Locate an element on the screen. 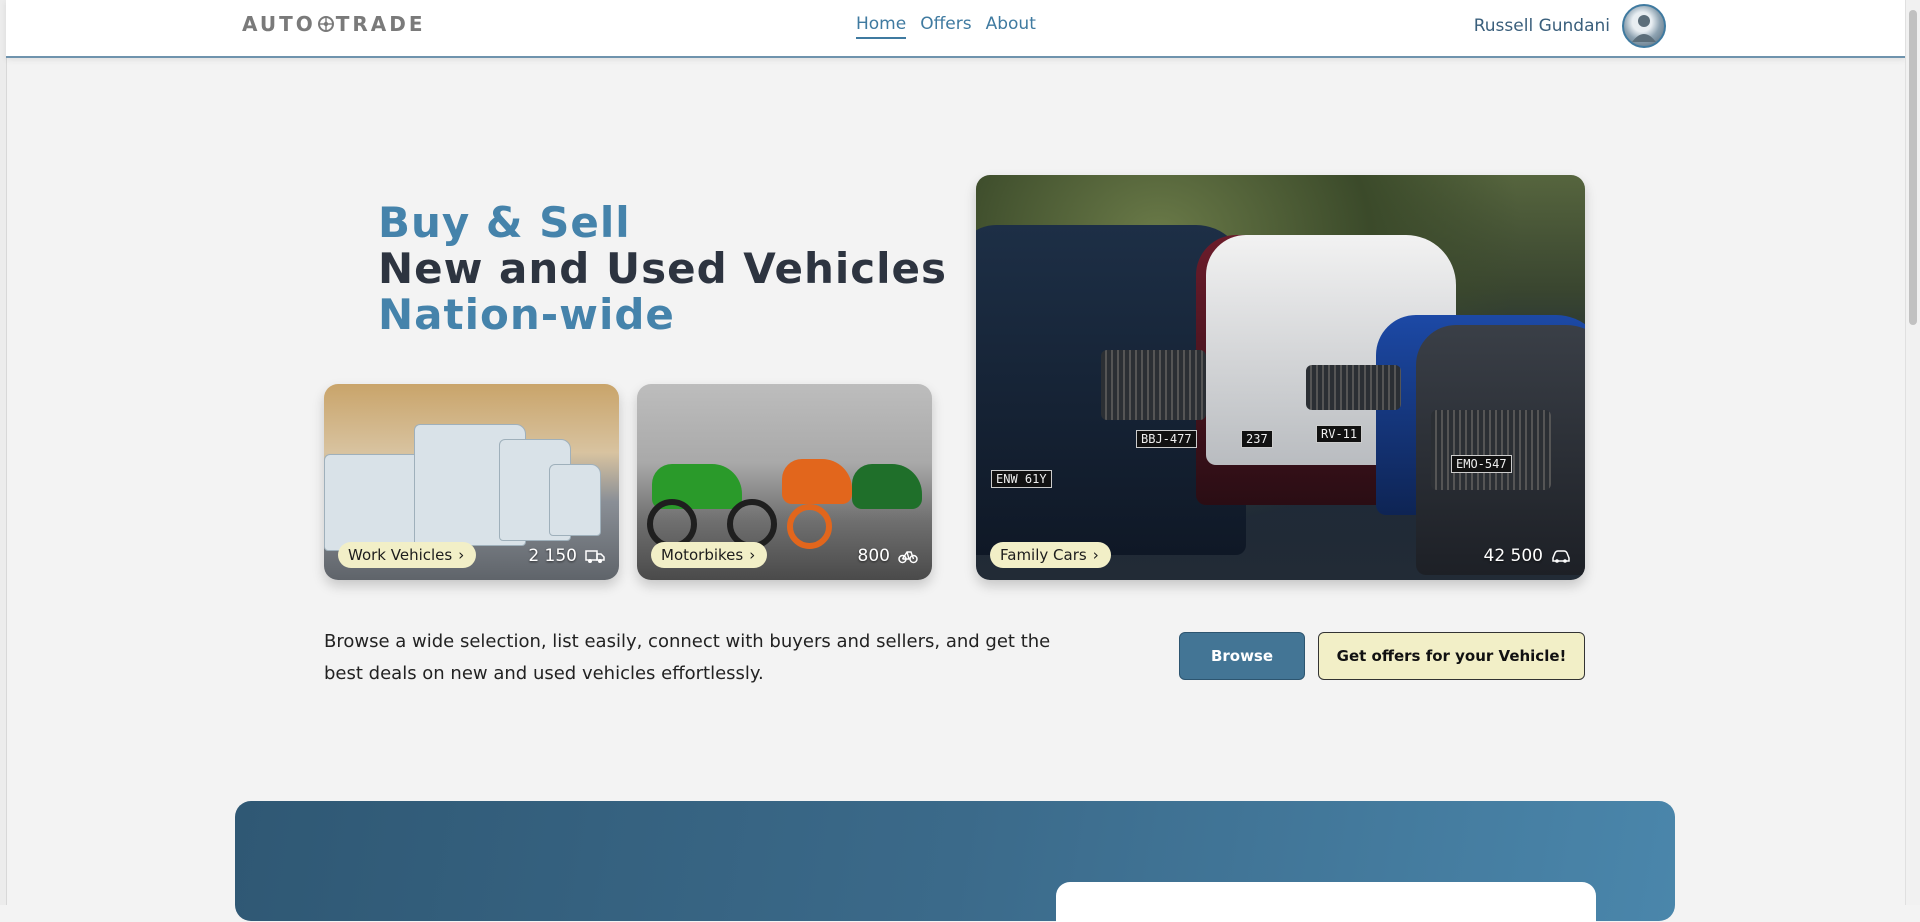 The height and width of the screenshot is (922, 1920). main-nav: Home Offers About is located at coordinates (946, 26).